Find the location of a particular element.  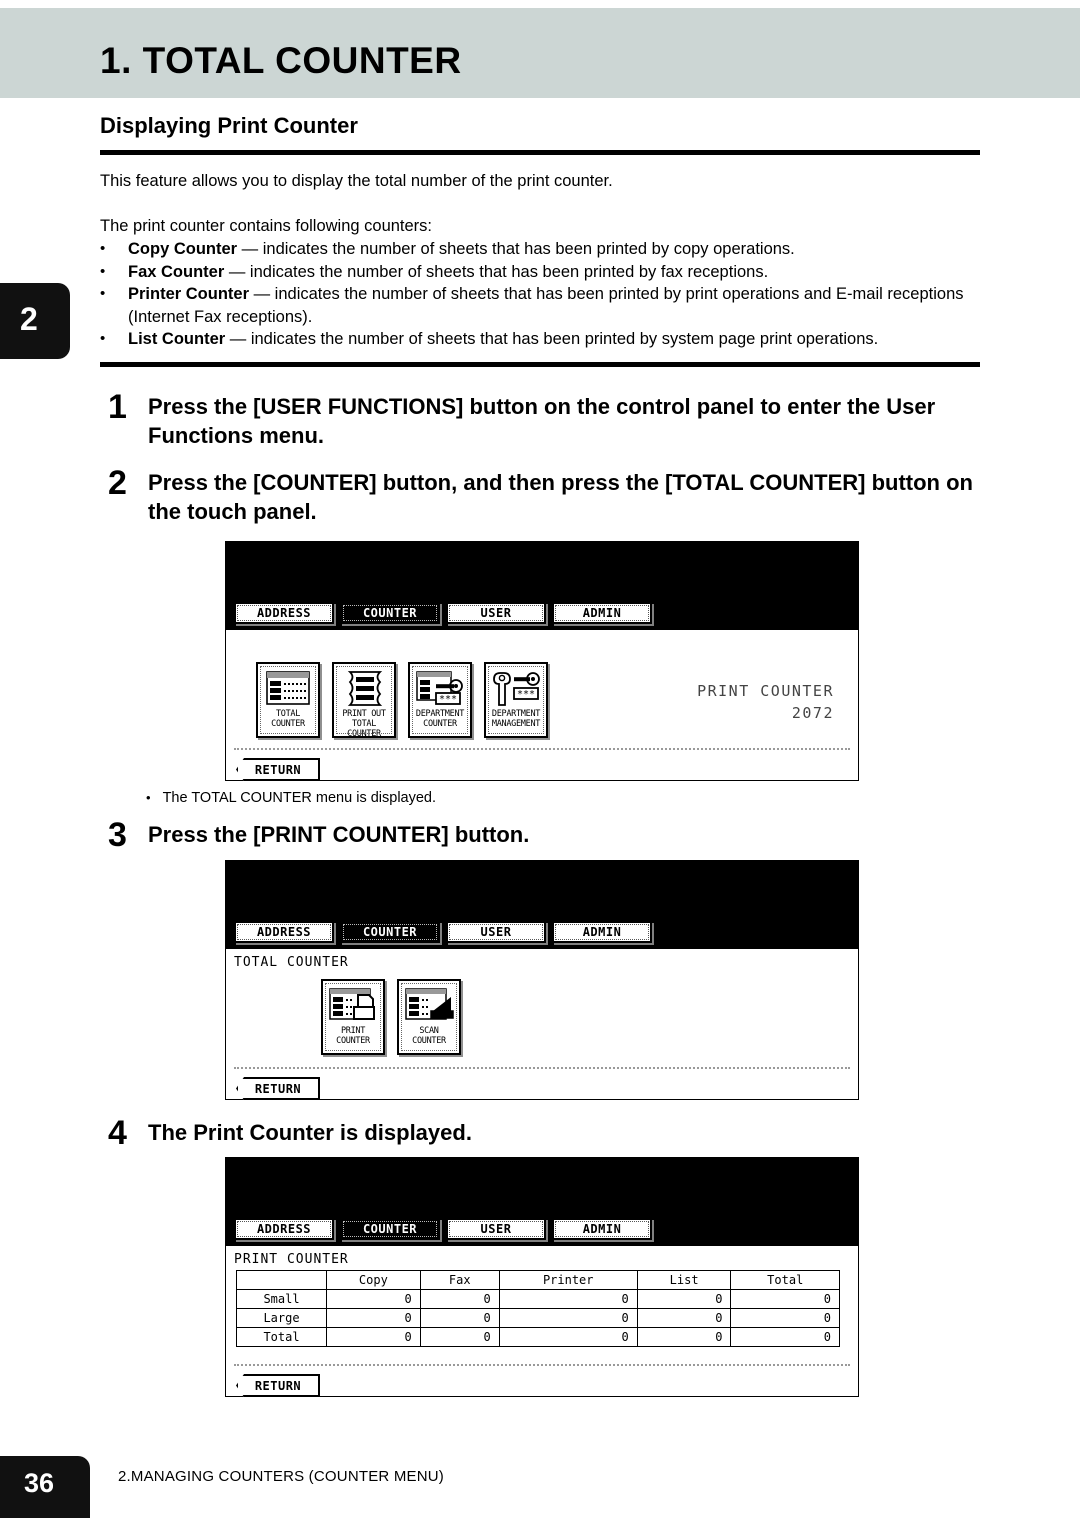

total-counter-button: TOTAL COUNTER is located at coordinates (288, 700).